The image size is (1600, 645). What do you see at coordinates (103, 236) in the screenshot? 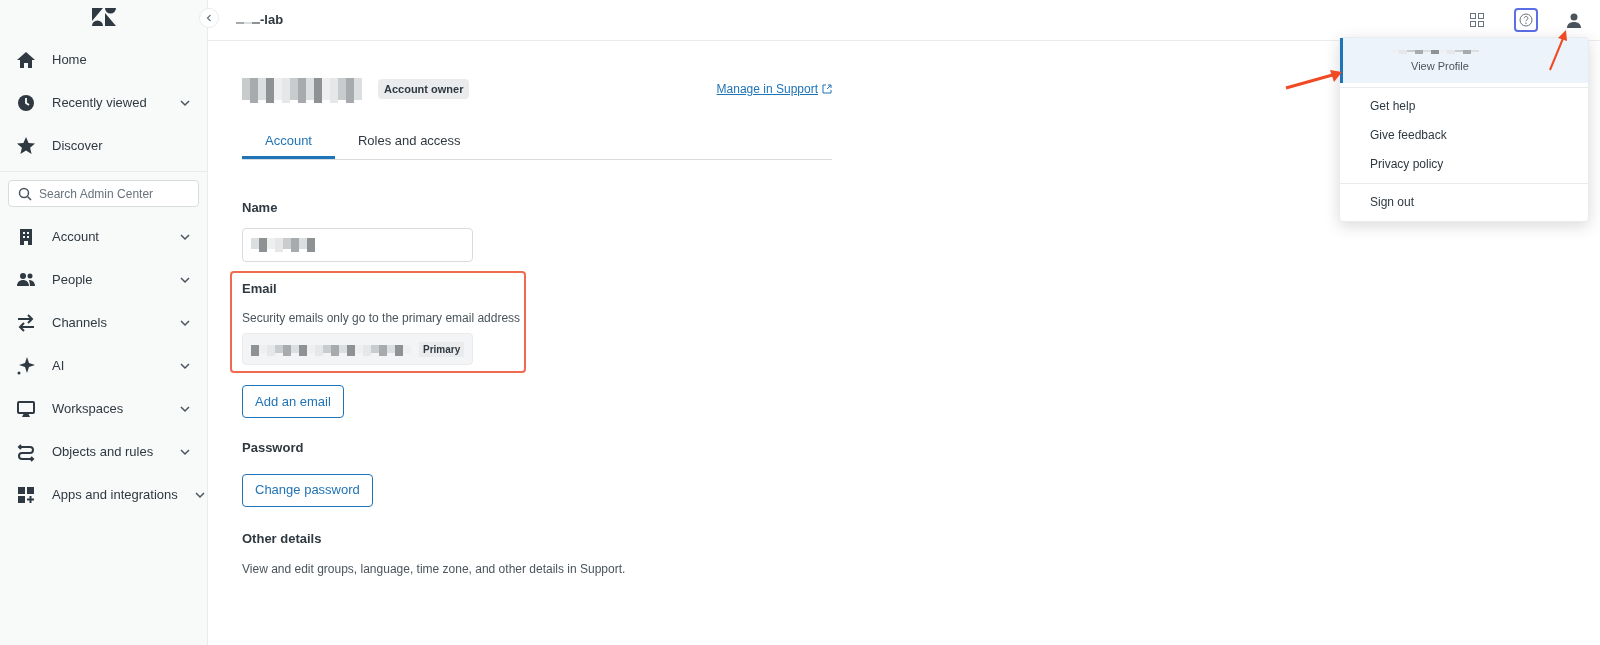
I see `sidebar-item: Account` at bounding box center [103, 236].